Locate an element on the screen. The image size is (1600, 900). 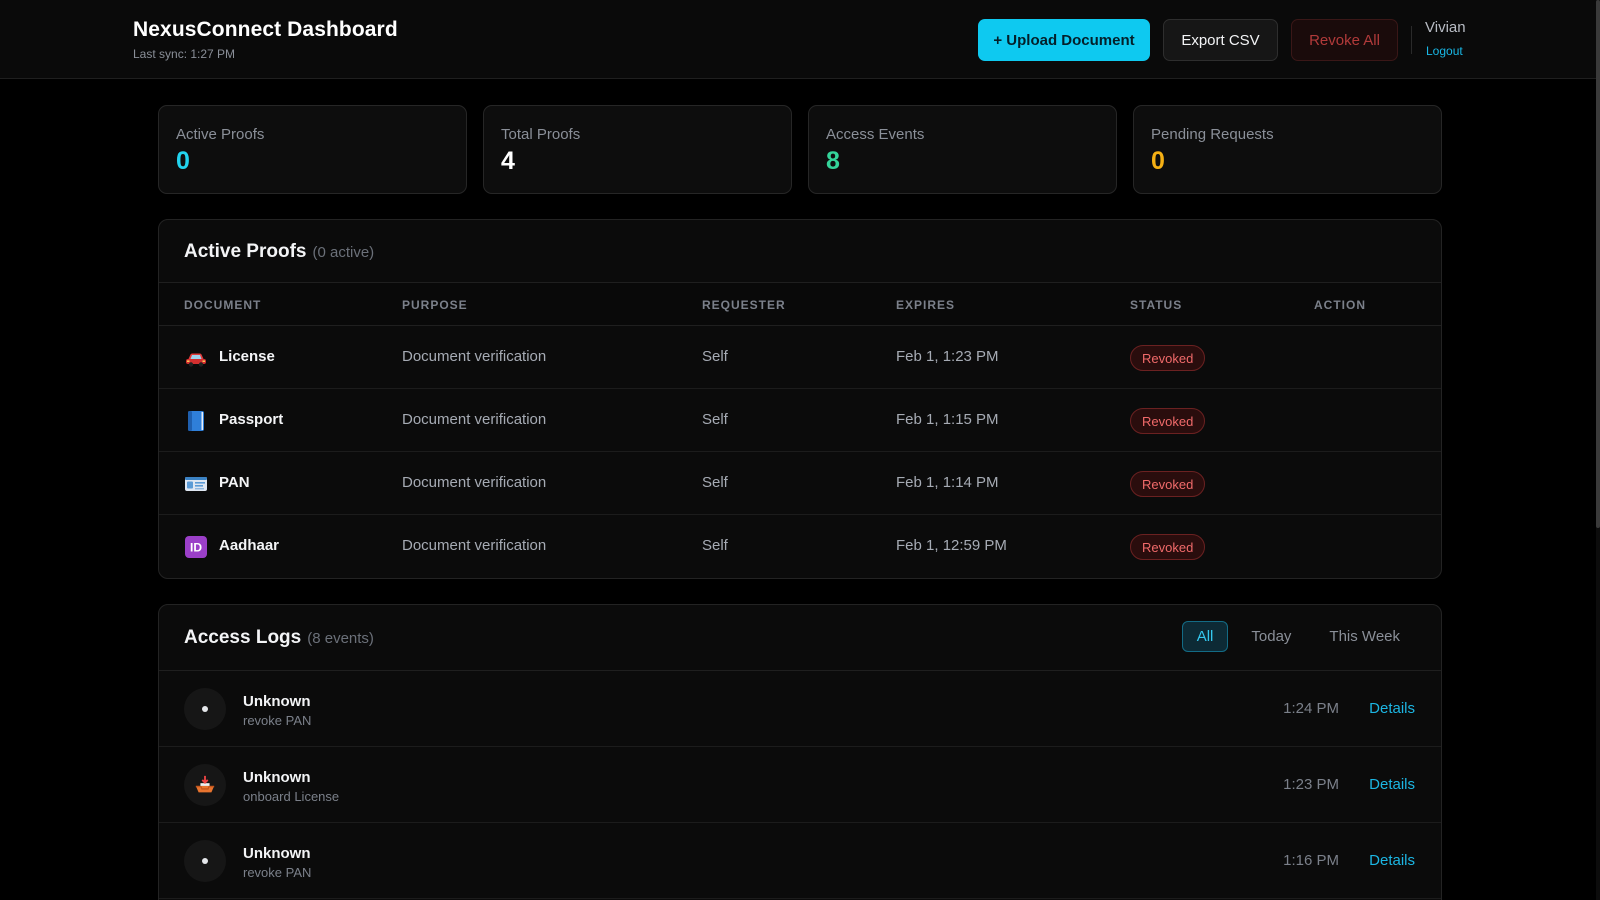
log-filters: All Today This Week is located at coordinates (1298, 636).